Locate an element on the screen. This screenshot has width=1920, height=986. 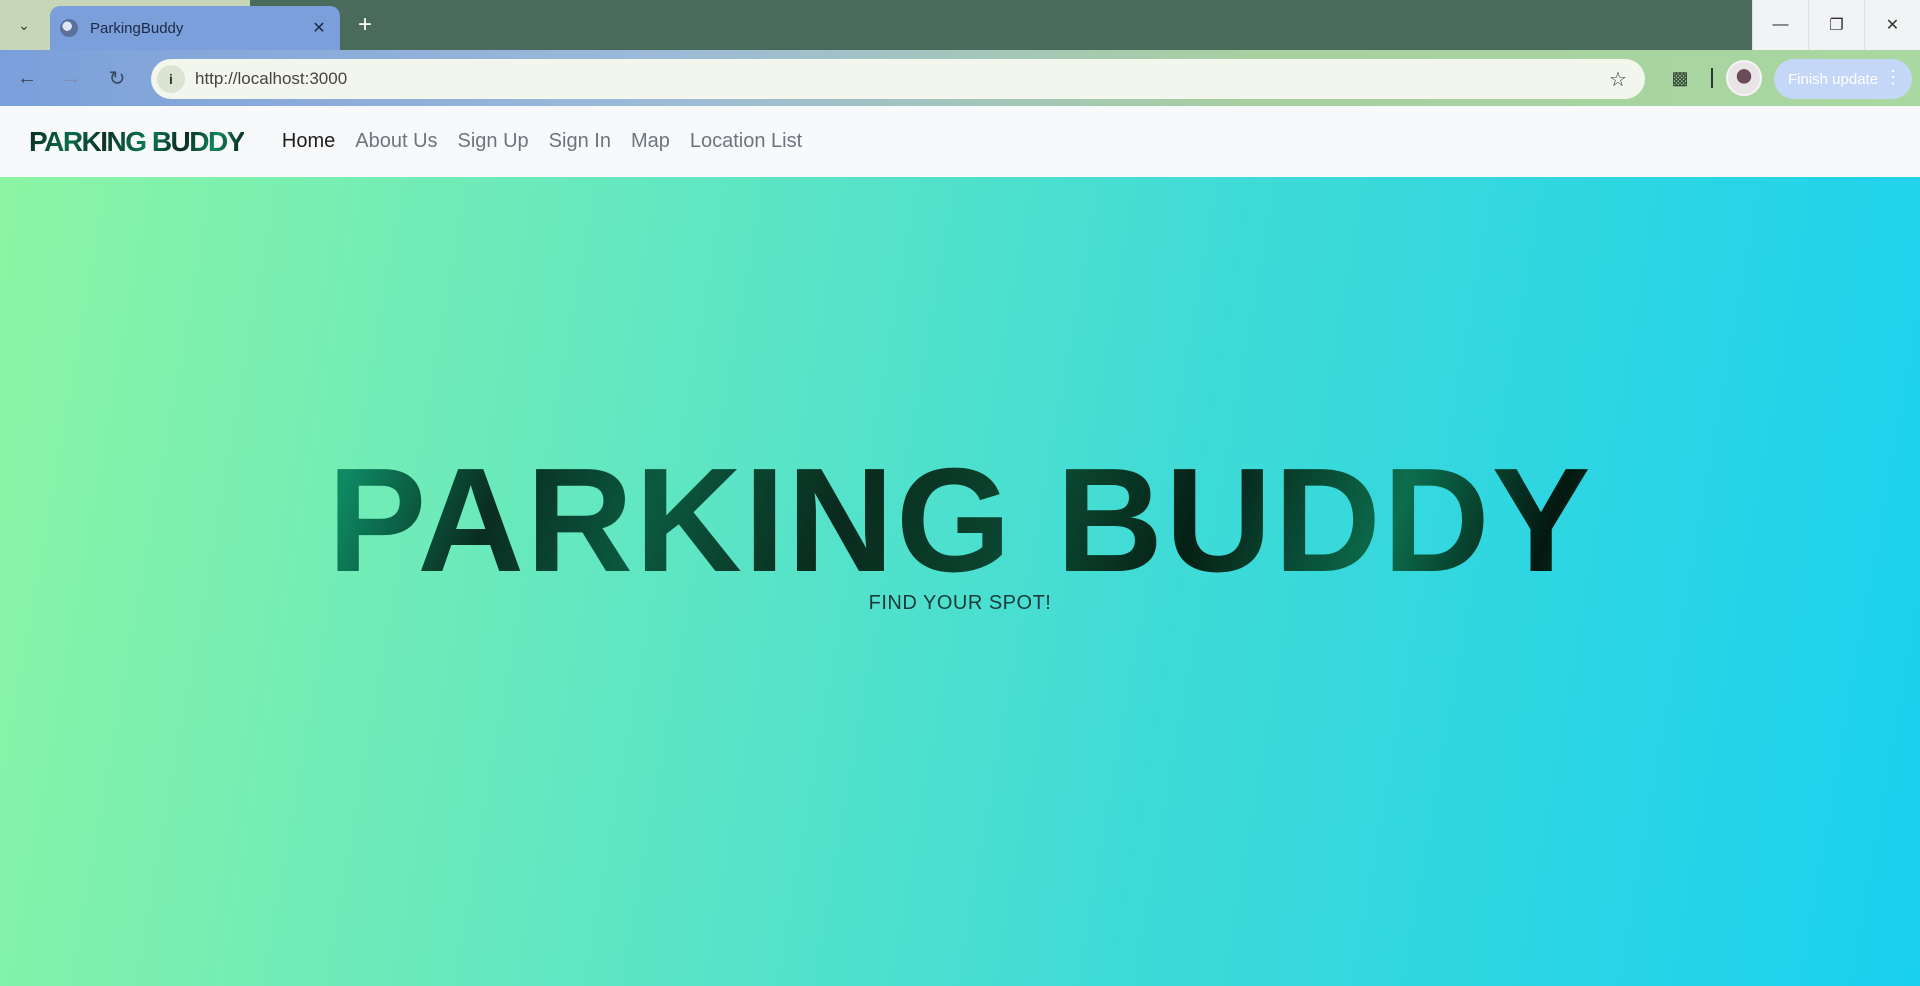
minimize-icon: — is located at coordinates (1780, 25).